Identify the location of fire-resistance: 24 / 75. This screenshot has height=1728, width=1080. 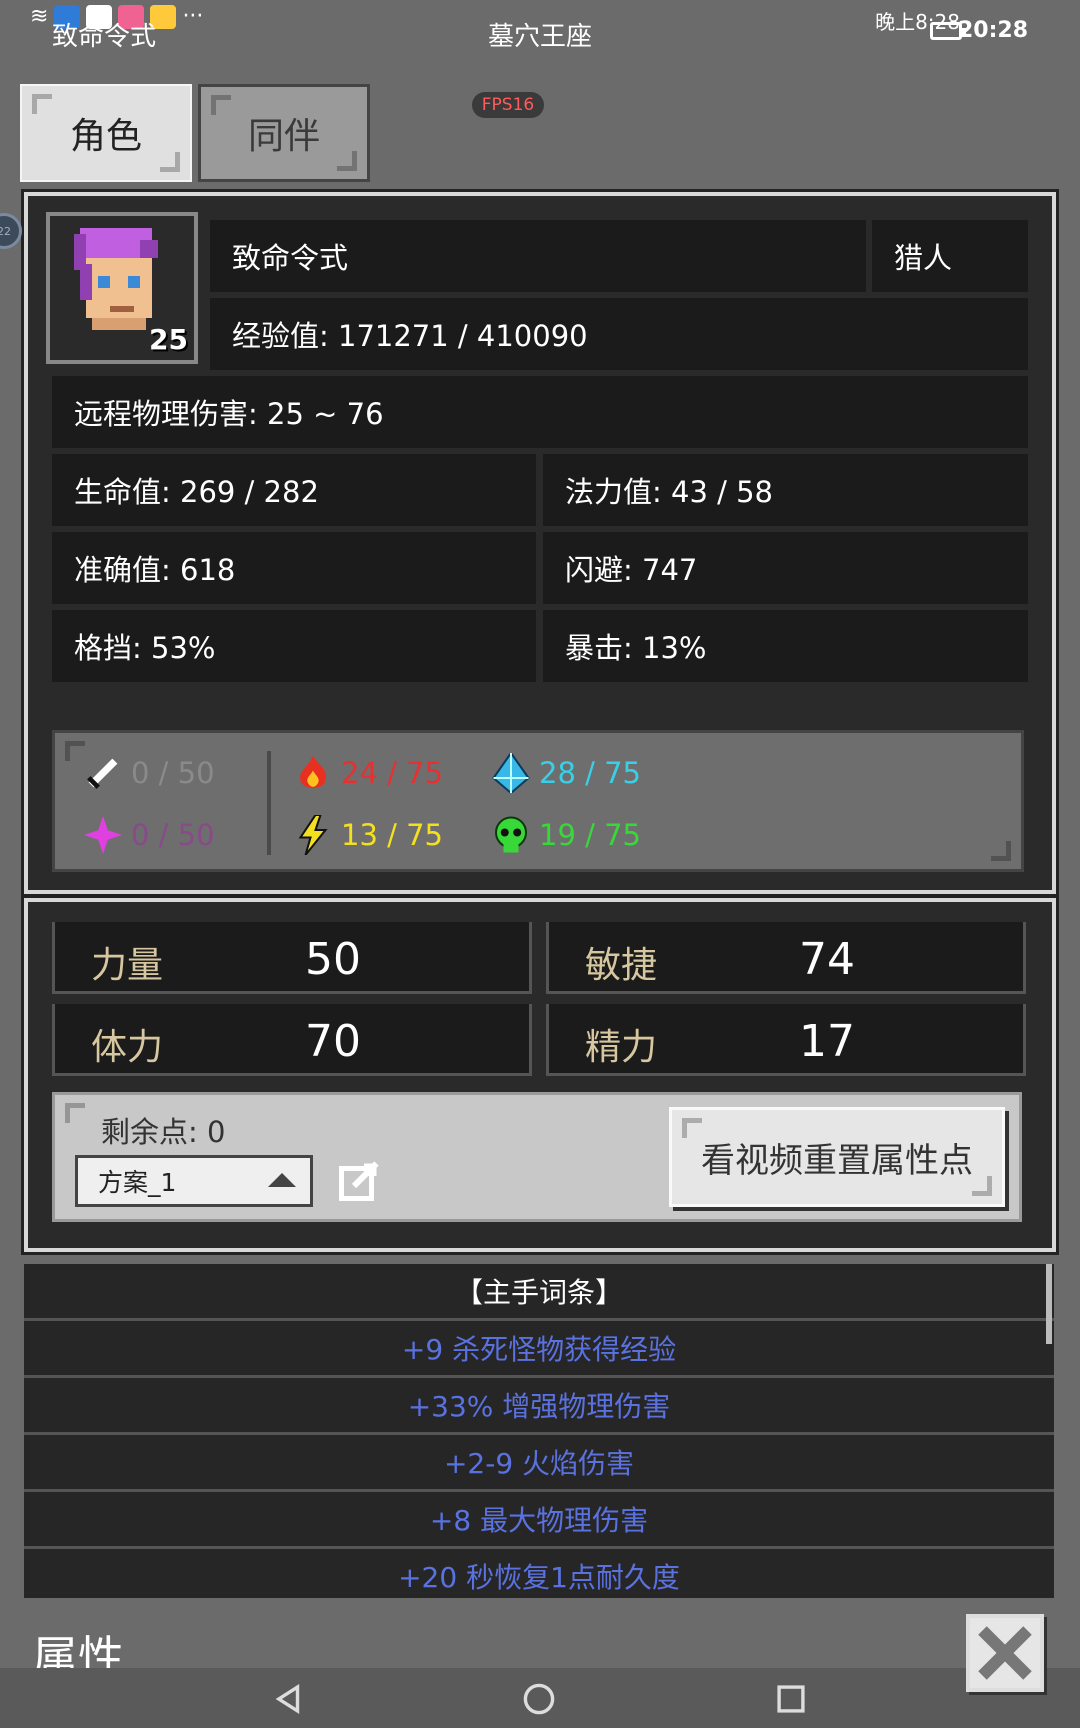
(368, 773).